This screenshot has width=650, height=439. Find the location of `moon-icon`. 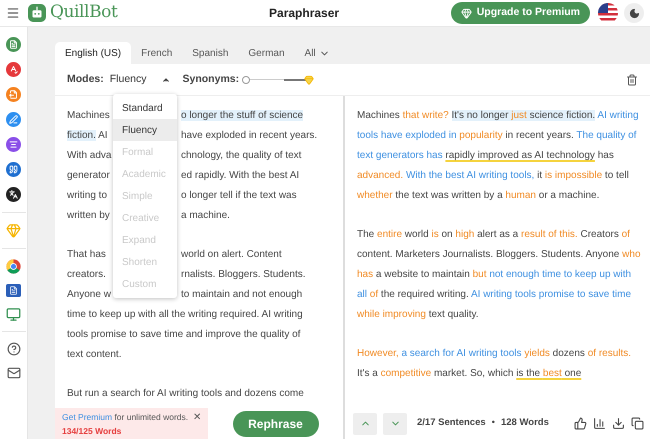

moon-icon is located at coordinates (634, 13).